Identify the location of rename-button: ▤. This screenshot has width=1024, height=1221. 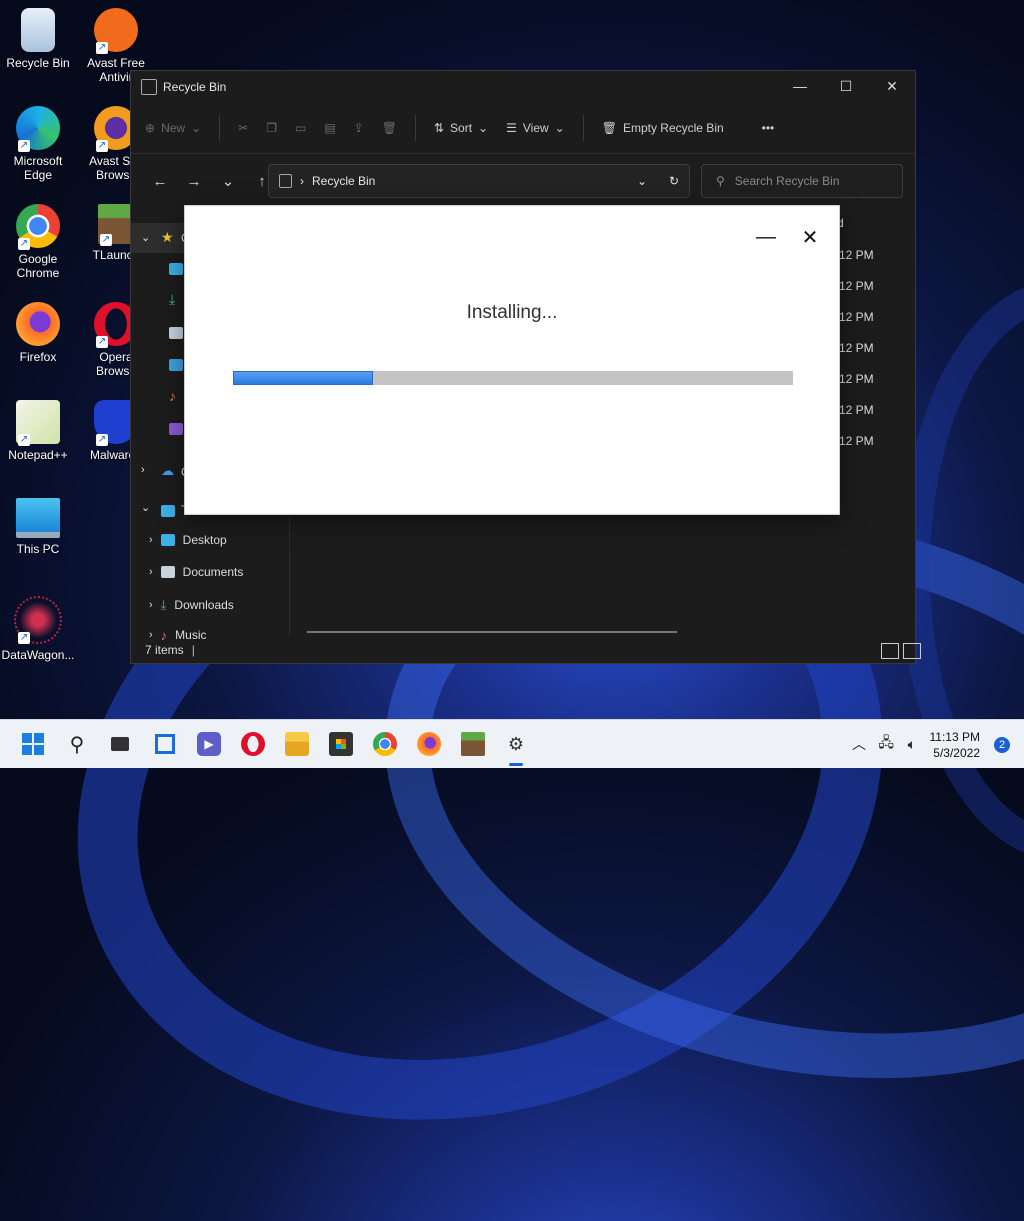
(329, 128).